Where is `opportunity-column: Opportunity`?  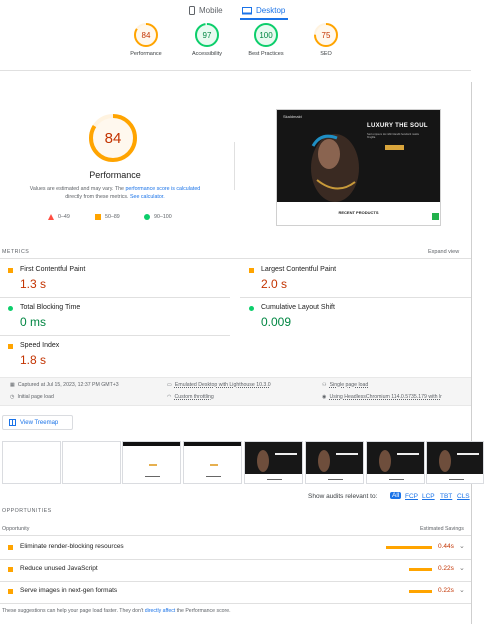 opportunity-column: Opportunity is located at coordinates (16, 529).